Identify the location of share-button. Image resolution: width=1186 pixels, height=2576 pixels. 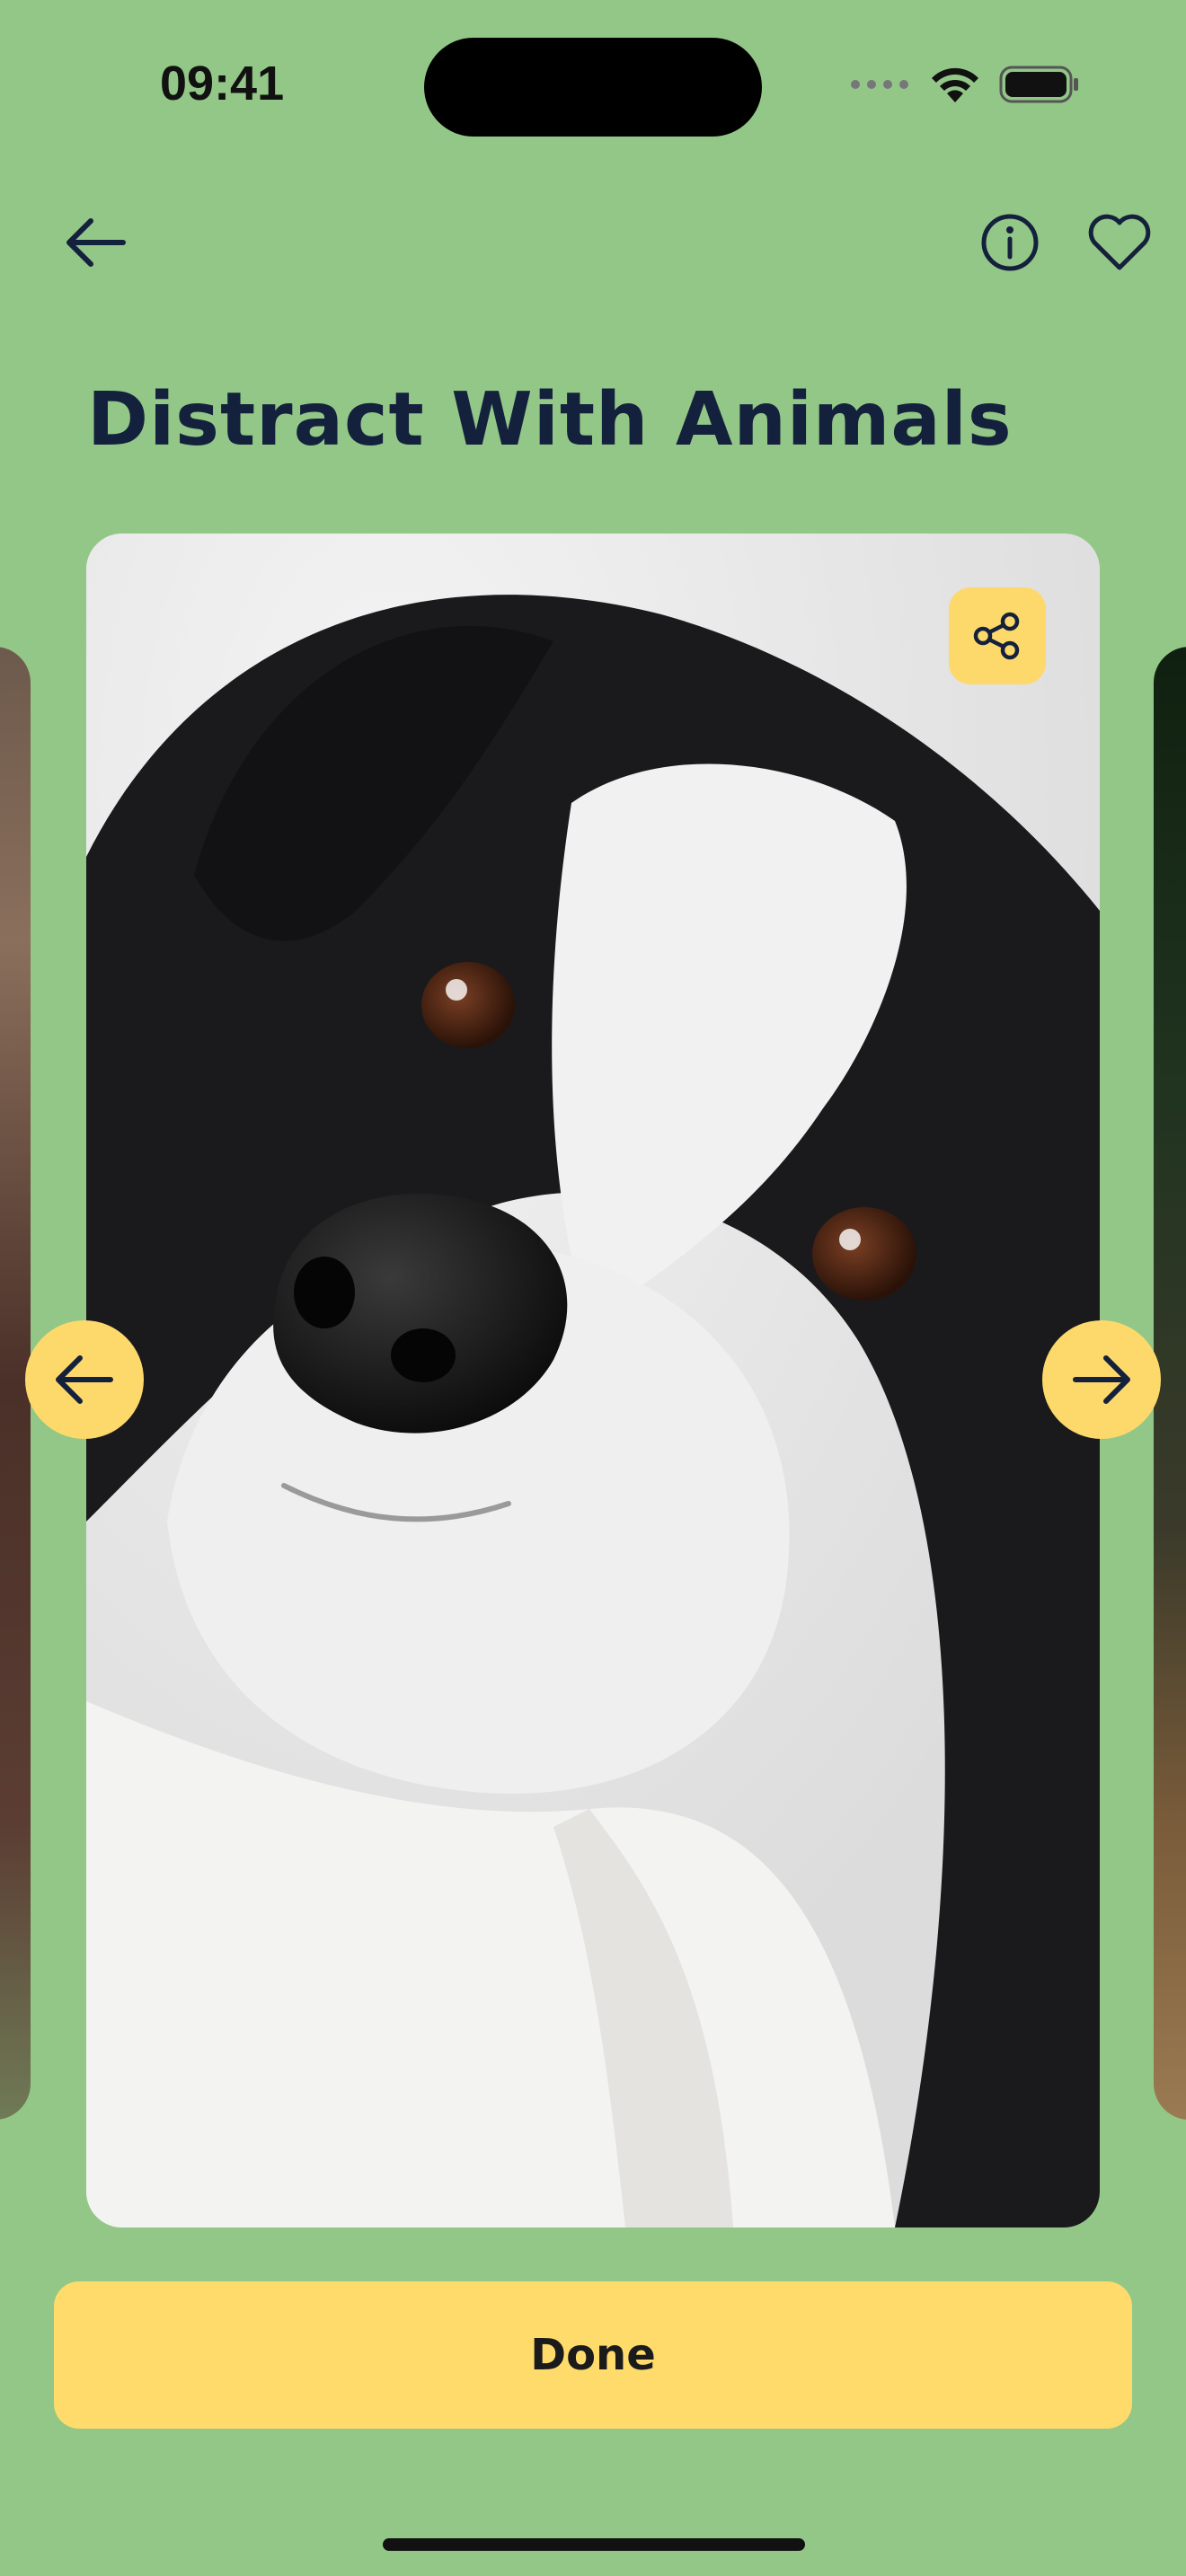
(997, 635).